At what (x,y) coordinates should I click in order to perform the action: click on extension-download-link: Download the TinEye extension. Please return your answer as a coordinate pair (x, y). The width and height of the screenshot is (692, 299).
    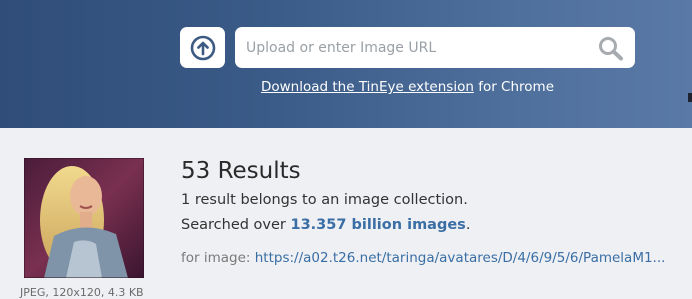
    Looking at the image, I should click on (367, 87).